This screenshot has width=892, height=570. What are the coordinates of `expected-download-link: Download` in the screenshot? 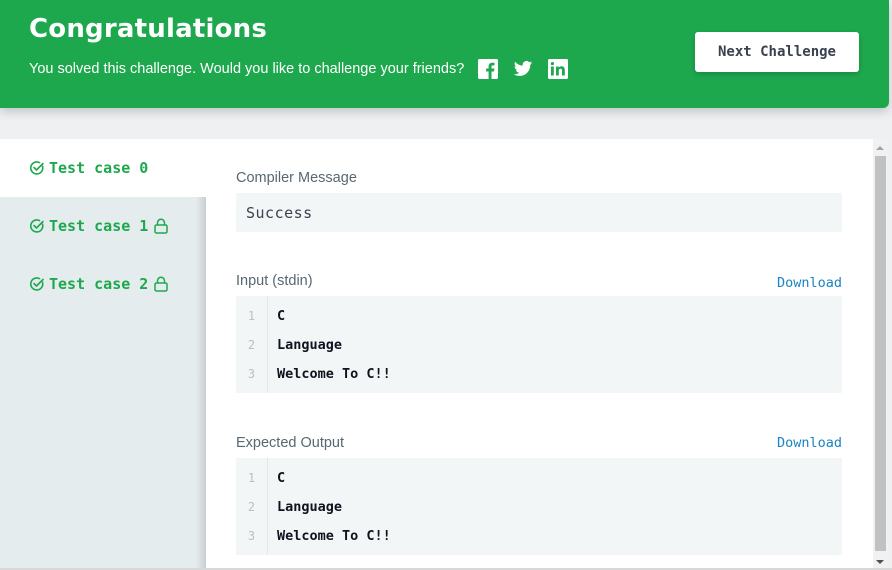 It's located at (809, 443).